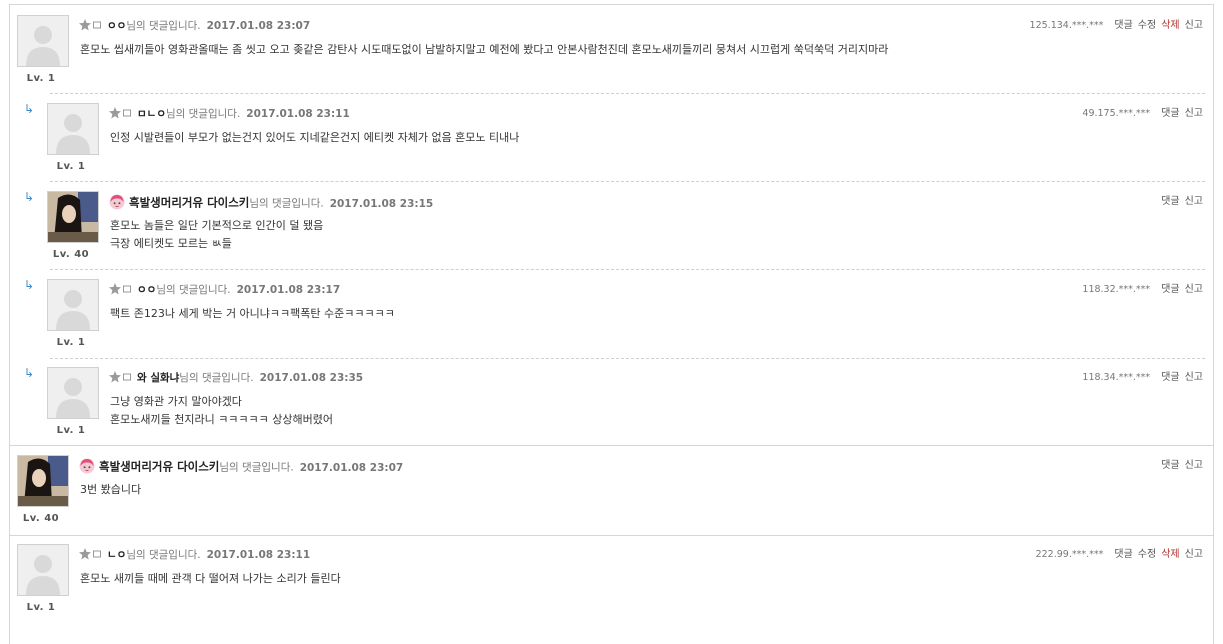 The height and width of the screenshot is (644, 1223). What do you see at coordinates (176, 401) in the screenshot?
I see `comment-text: 그냥 영화관 가지 말아야겠다` at bounding box center [176, 401].